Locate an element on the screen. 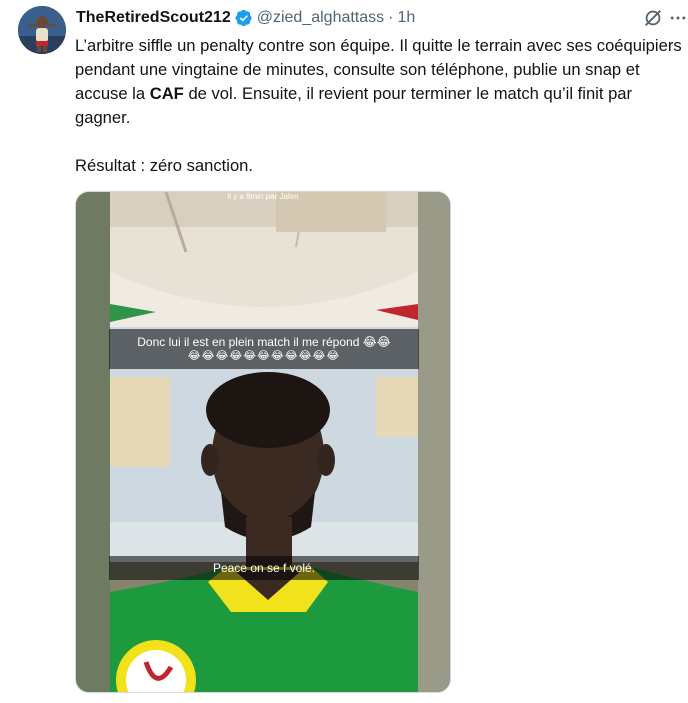 The height and width of the screenshot is (703, 688). avatar-image is located at coordinates (42, 30).